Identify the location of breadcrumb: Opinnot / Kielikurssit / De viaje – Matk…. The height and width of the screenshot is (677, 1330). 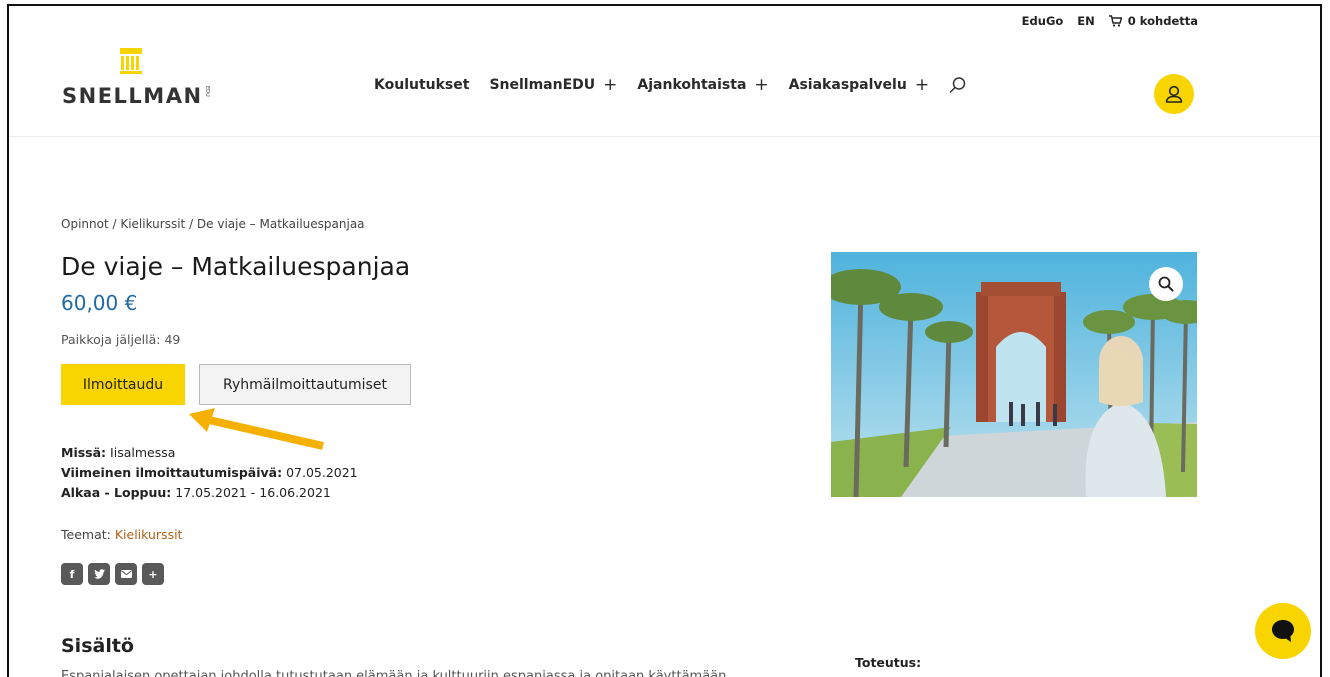
(213, 224).